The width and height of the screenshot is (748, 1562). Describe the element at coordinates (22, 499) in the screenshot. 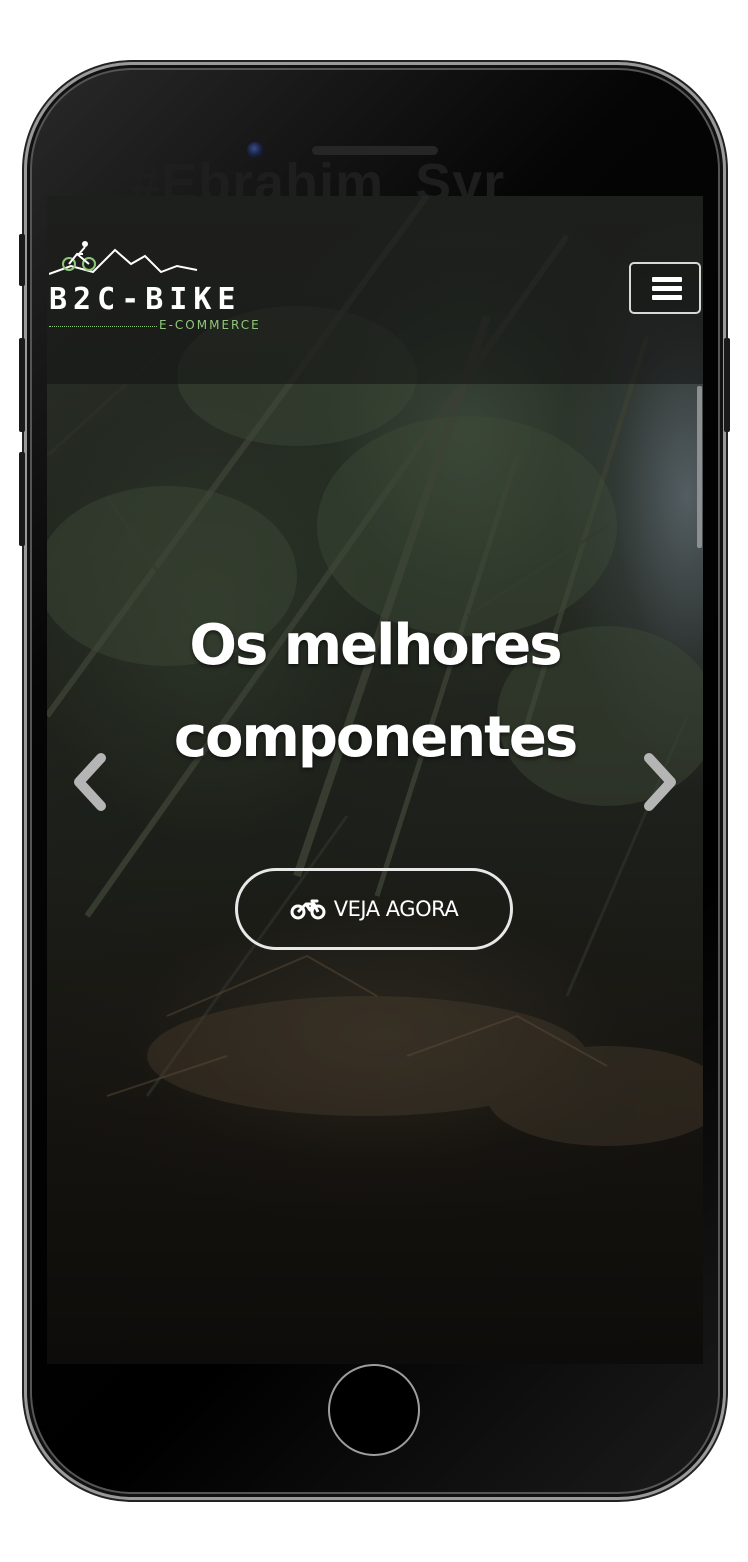

I see `volume-down-button` at that location.